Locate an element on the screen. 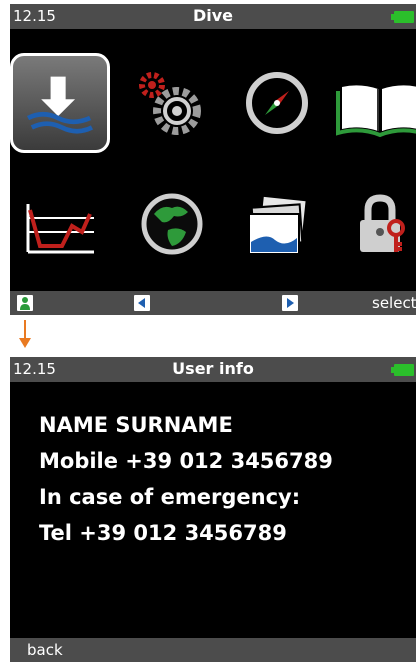  triangle-right-icon is located at coordinates (290, 303).